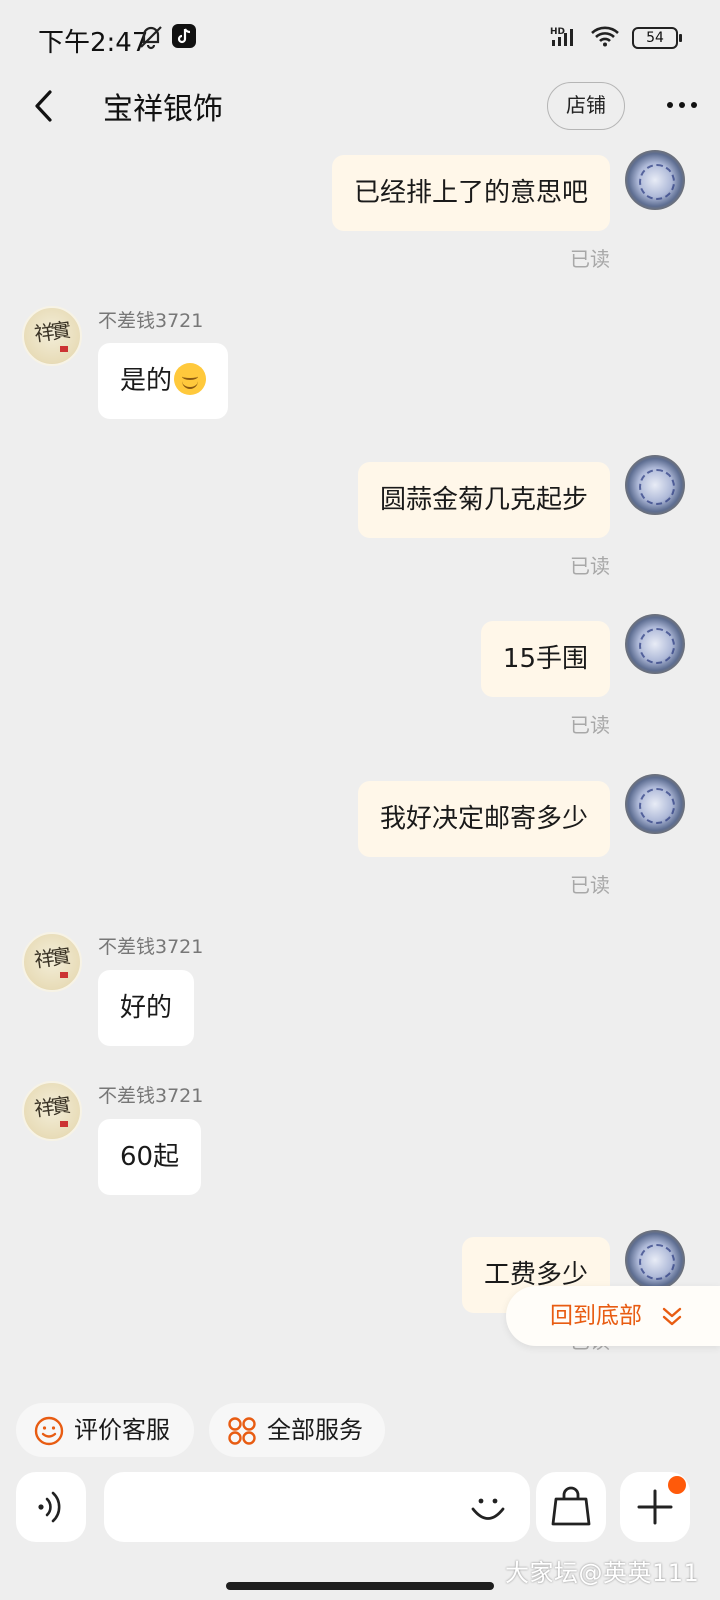 This screenshot has width=720, height=1600. I want to click on shopping-bag-icon, so click(571, 1506).